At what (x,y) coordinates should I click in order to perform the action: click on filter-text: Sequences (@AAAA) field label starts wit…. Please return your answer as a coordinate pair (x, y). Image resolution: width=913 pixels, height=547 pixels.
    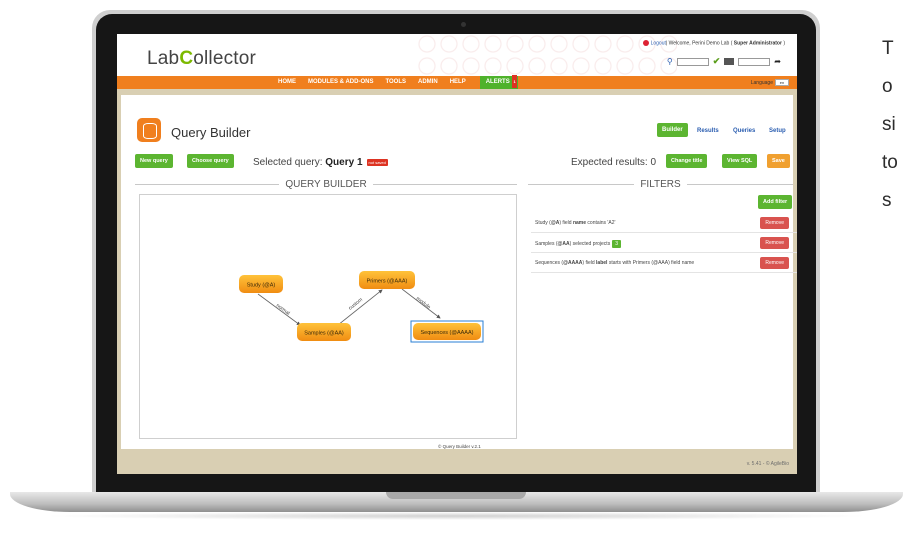
    Looking at the image, I should click on (614, 263).